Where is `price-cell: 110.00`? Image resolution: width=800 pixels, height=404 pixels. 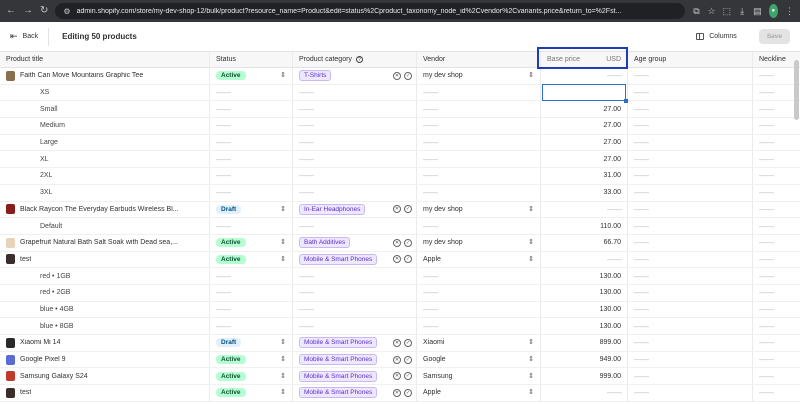 price-cell: 110.00 is located at coordinates (584, 226).